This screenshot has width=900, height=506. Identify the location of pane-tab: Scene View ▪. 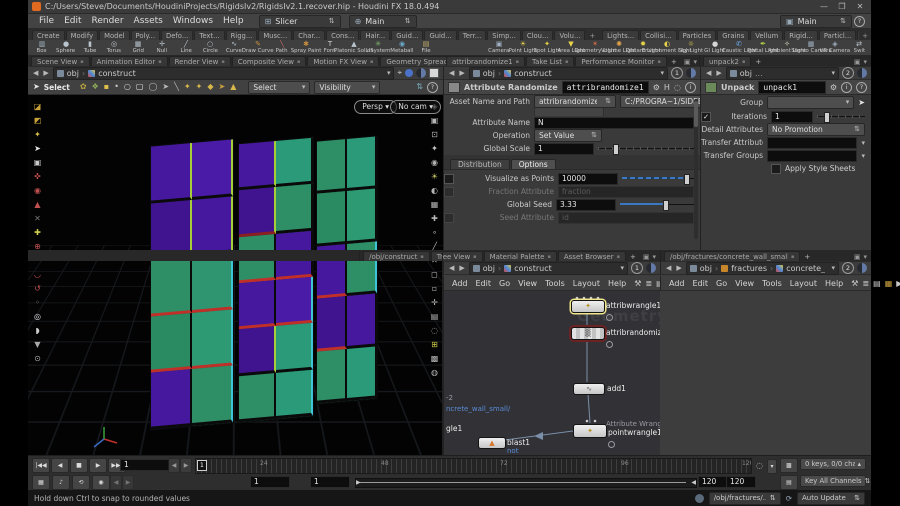
(60, 61).